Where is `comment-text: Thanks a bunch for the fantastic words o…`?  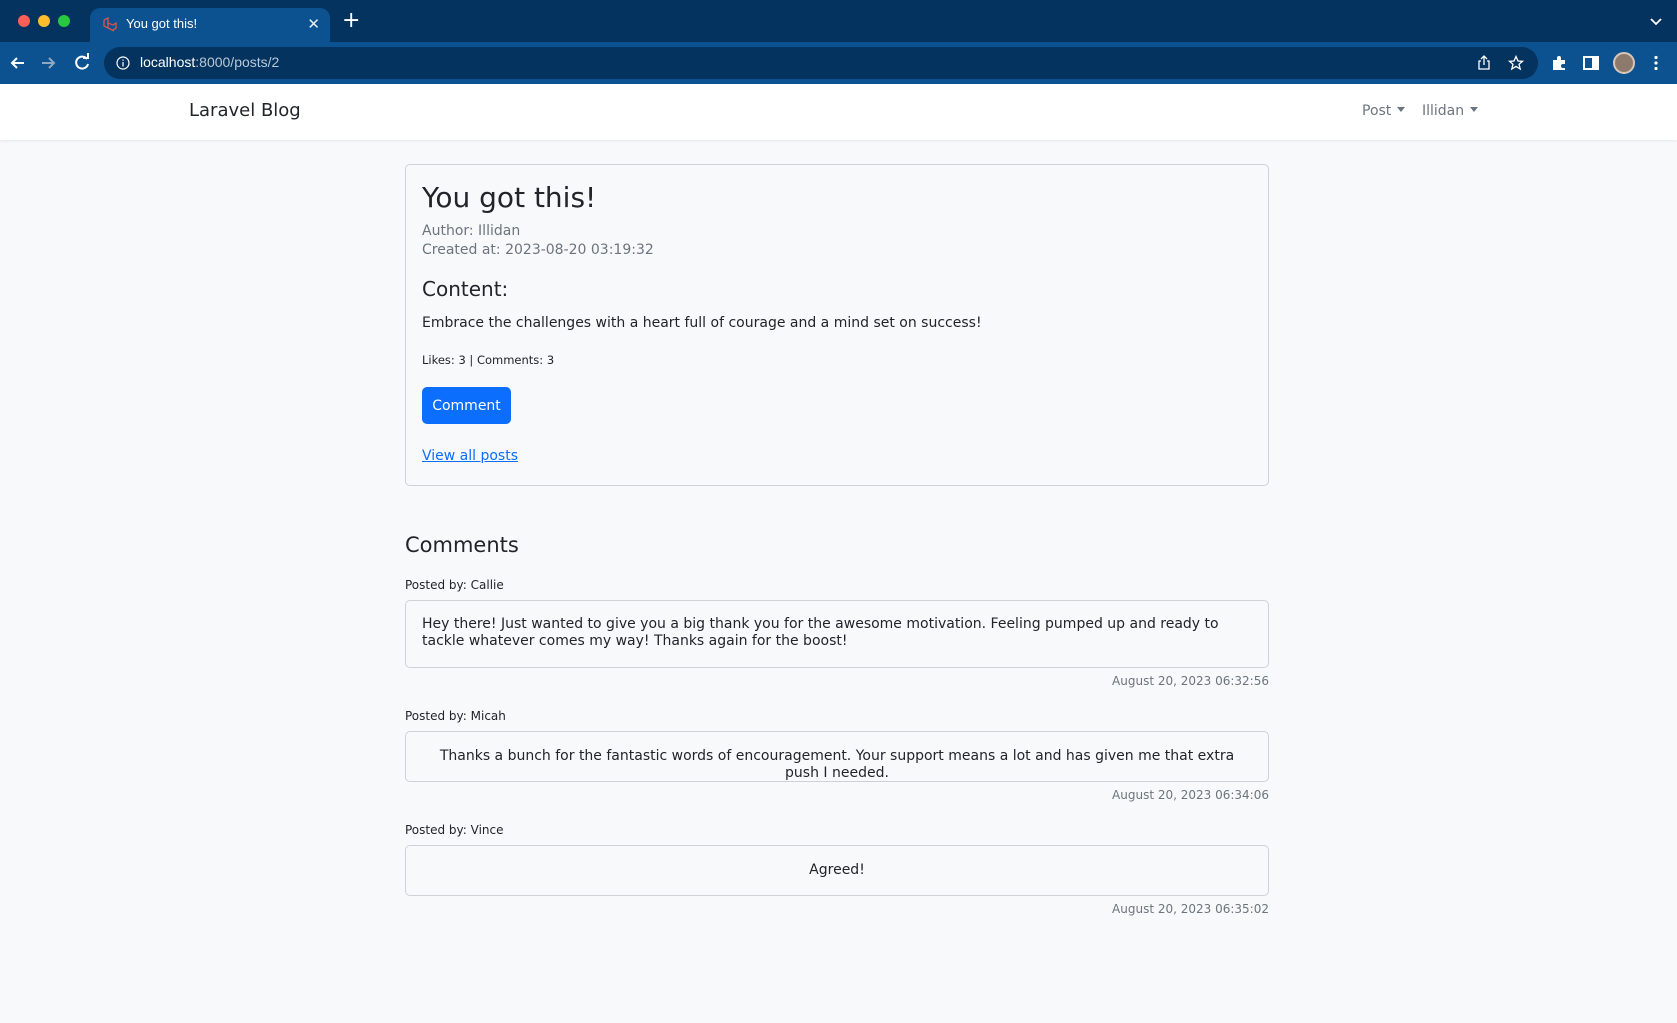
comment-text: Thanks a bunch for the fantastic words o… is located at coordinates (837, 764).